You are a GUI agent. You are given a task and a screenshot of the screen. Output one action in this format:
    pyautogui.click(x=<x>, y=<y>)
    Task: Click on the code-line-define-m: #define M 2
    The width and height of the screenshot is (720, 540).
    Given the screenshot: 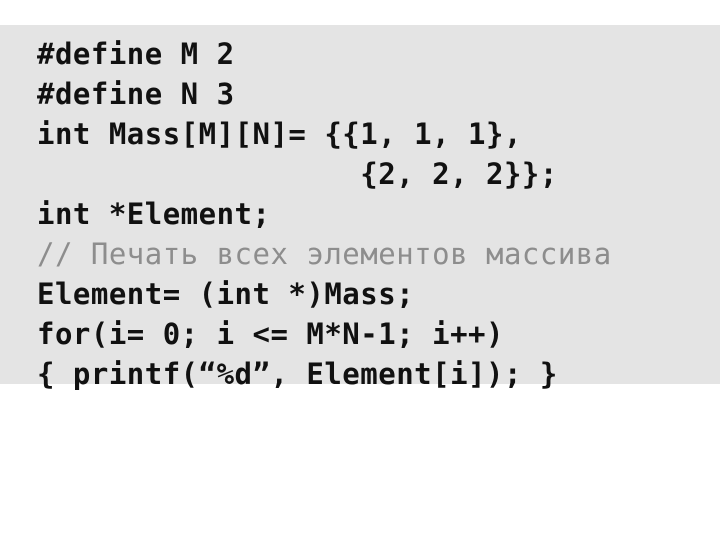 What is the action you would take?
    pyautogui.click(x=136, y=54)
    